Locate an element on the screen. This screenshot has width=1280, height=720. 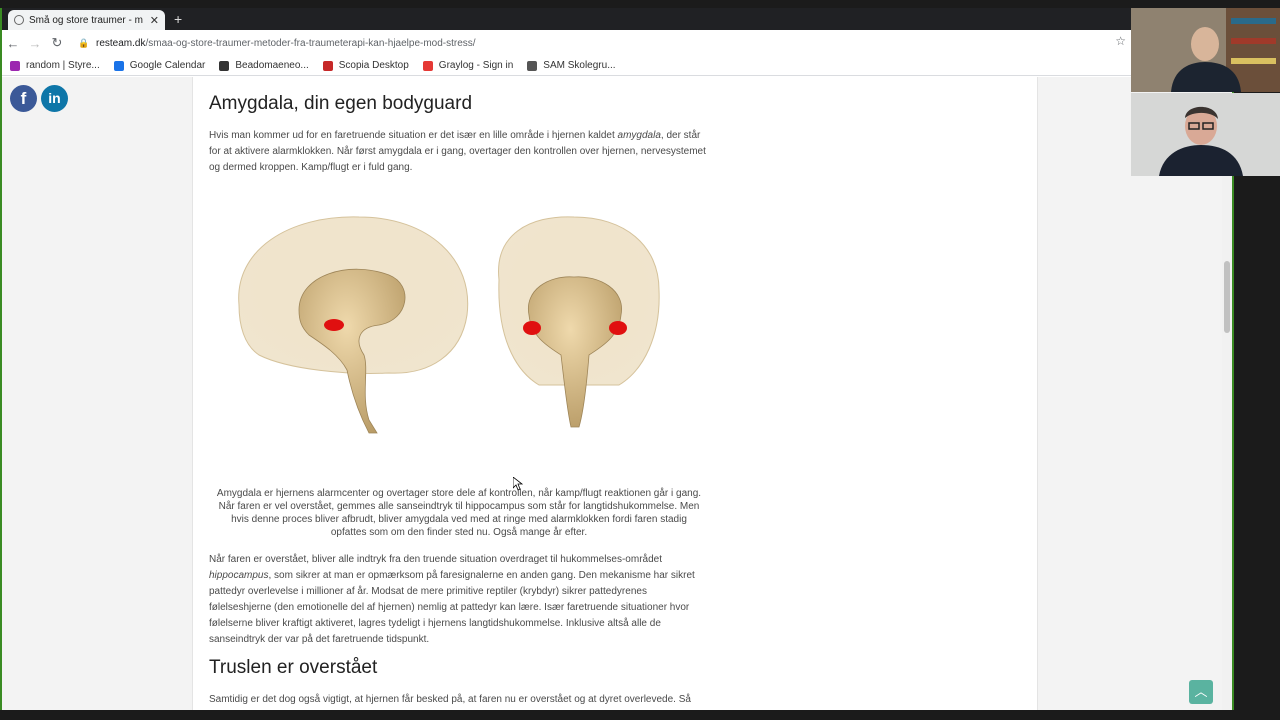
brain-front-view is located at coordinates (579, 322).